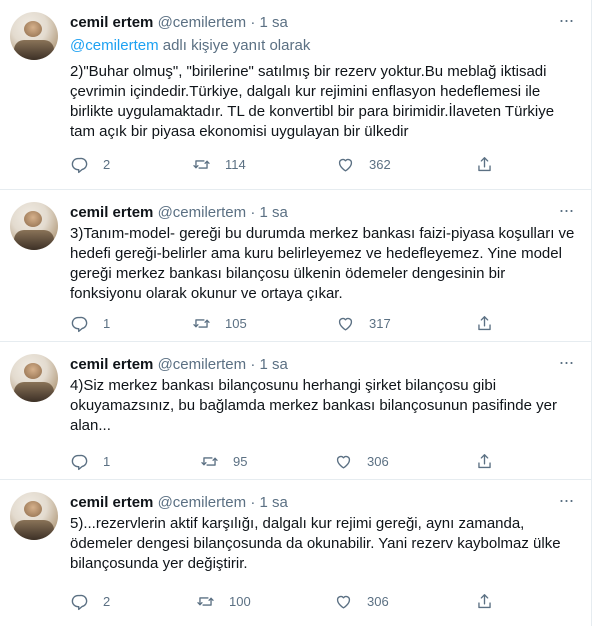 The height and width of the screenshot is (626, 592). Describe the element at coordinates (223, 461) in the screenshot. I see `retweet-button: 95` at that location.